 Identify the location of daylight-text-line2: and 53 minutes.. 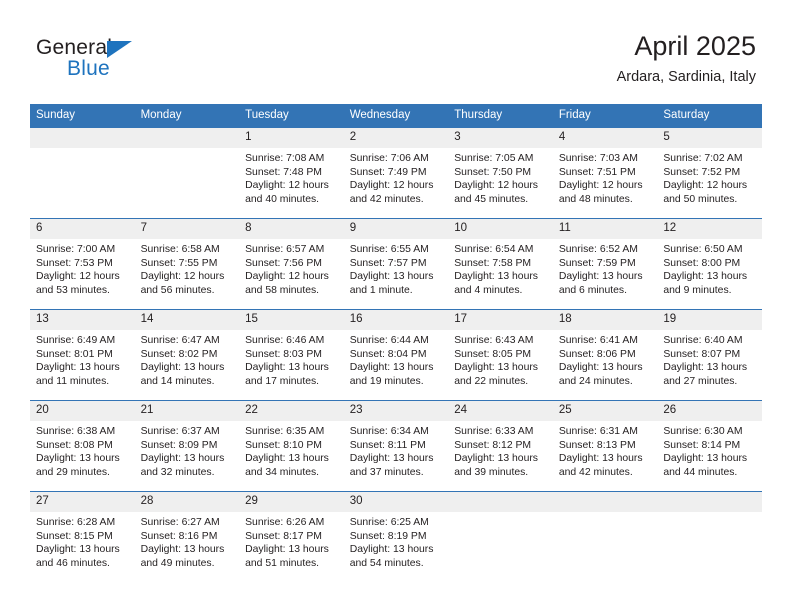
(73, 290).